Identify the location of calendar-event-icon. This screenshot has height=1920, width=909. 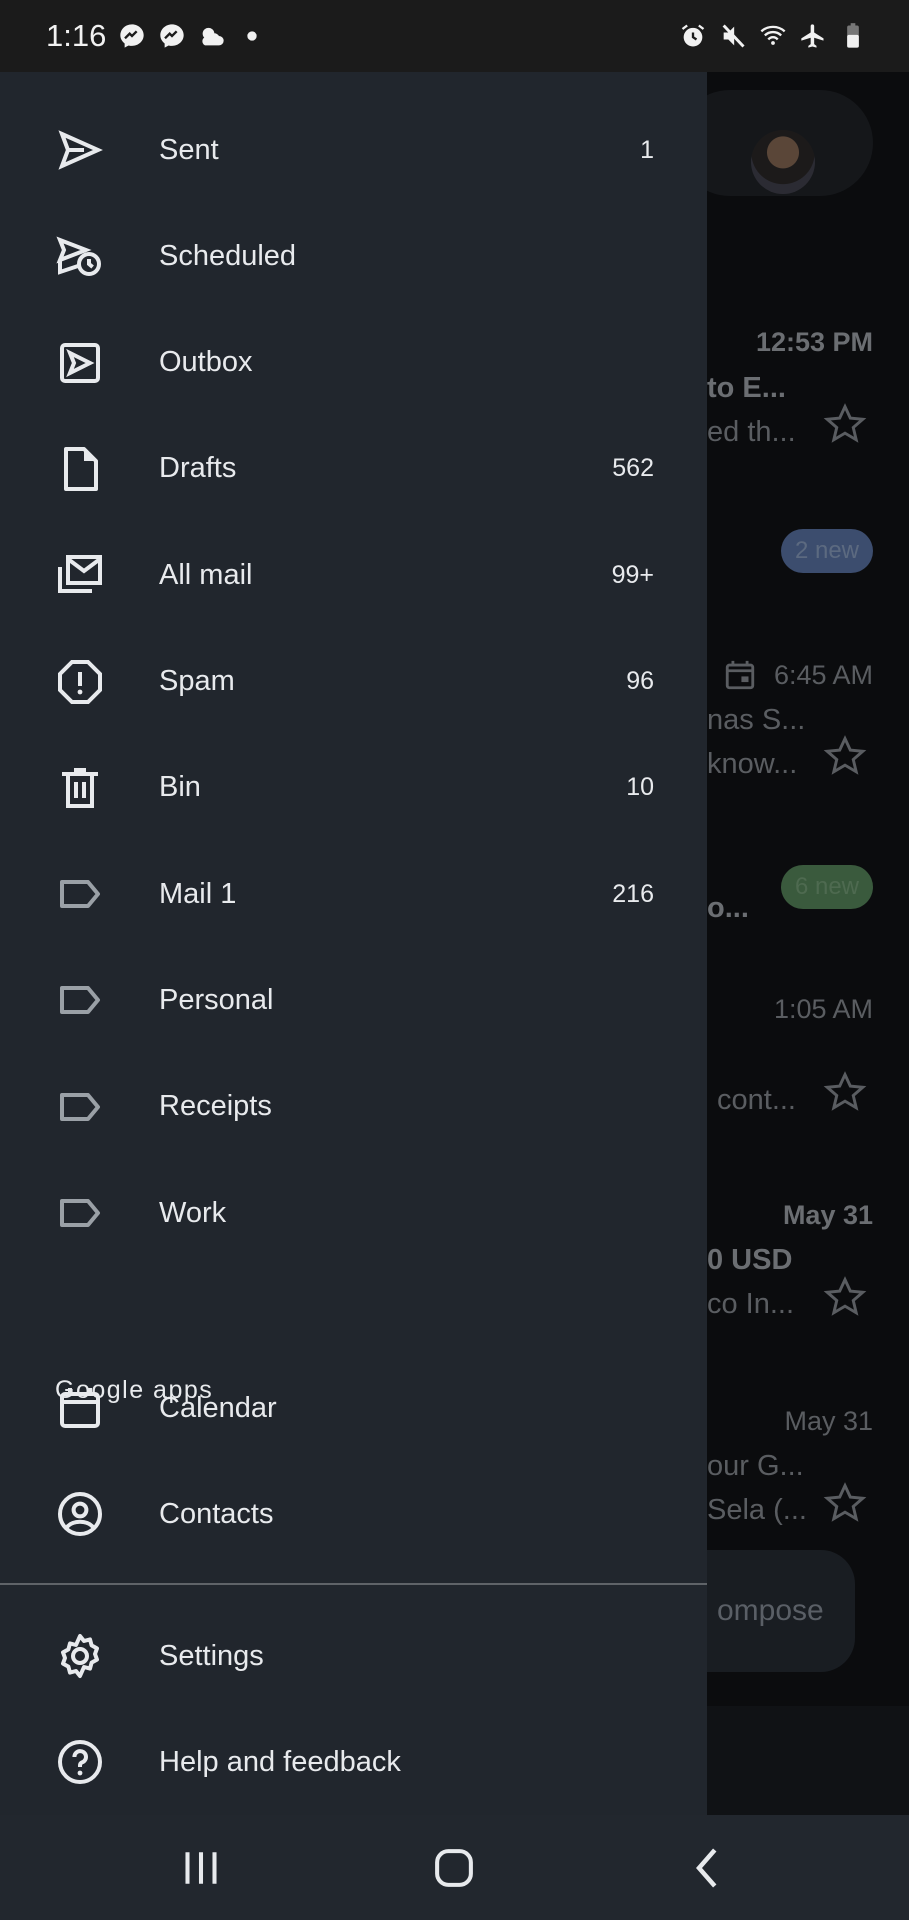
(740, 675).